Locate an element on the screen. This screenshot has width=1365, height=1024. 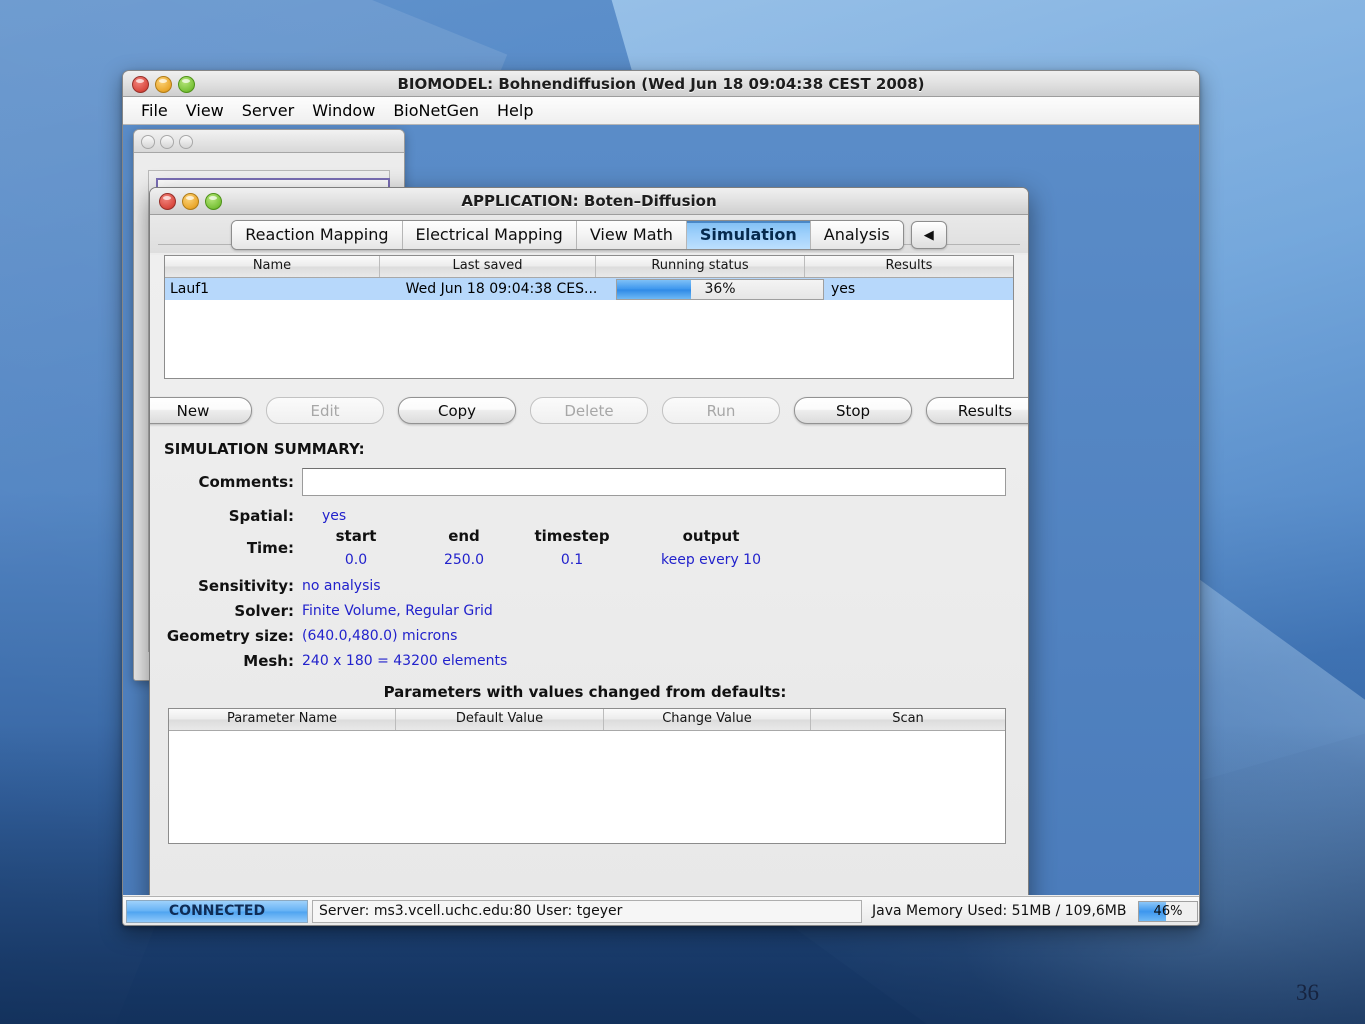
run-button: Run is located at coordinates (721, 410).